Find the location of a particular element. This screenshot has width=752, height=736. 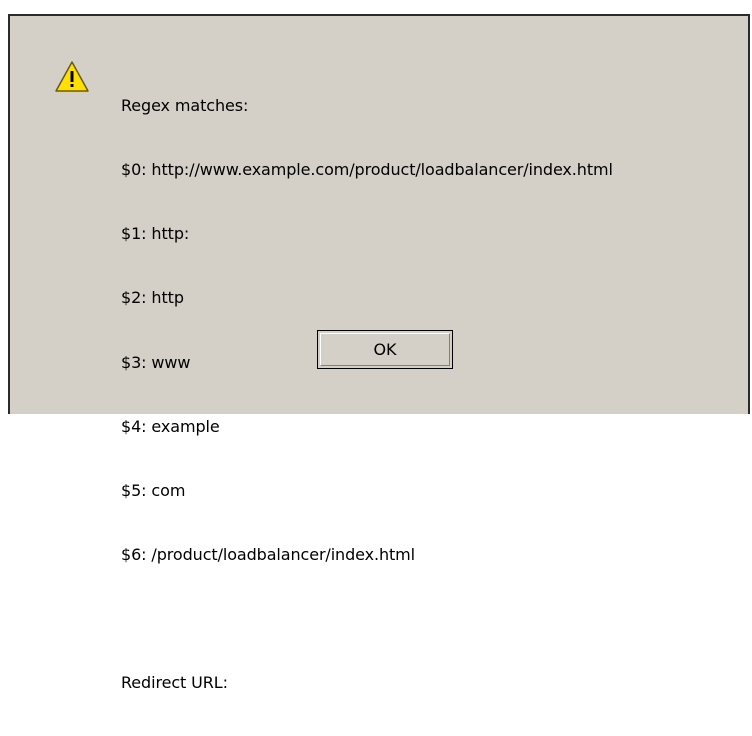

message-line-match-6: $6: /product/loadbalancer/index.html is located at coordinates (268, 555).